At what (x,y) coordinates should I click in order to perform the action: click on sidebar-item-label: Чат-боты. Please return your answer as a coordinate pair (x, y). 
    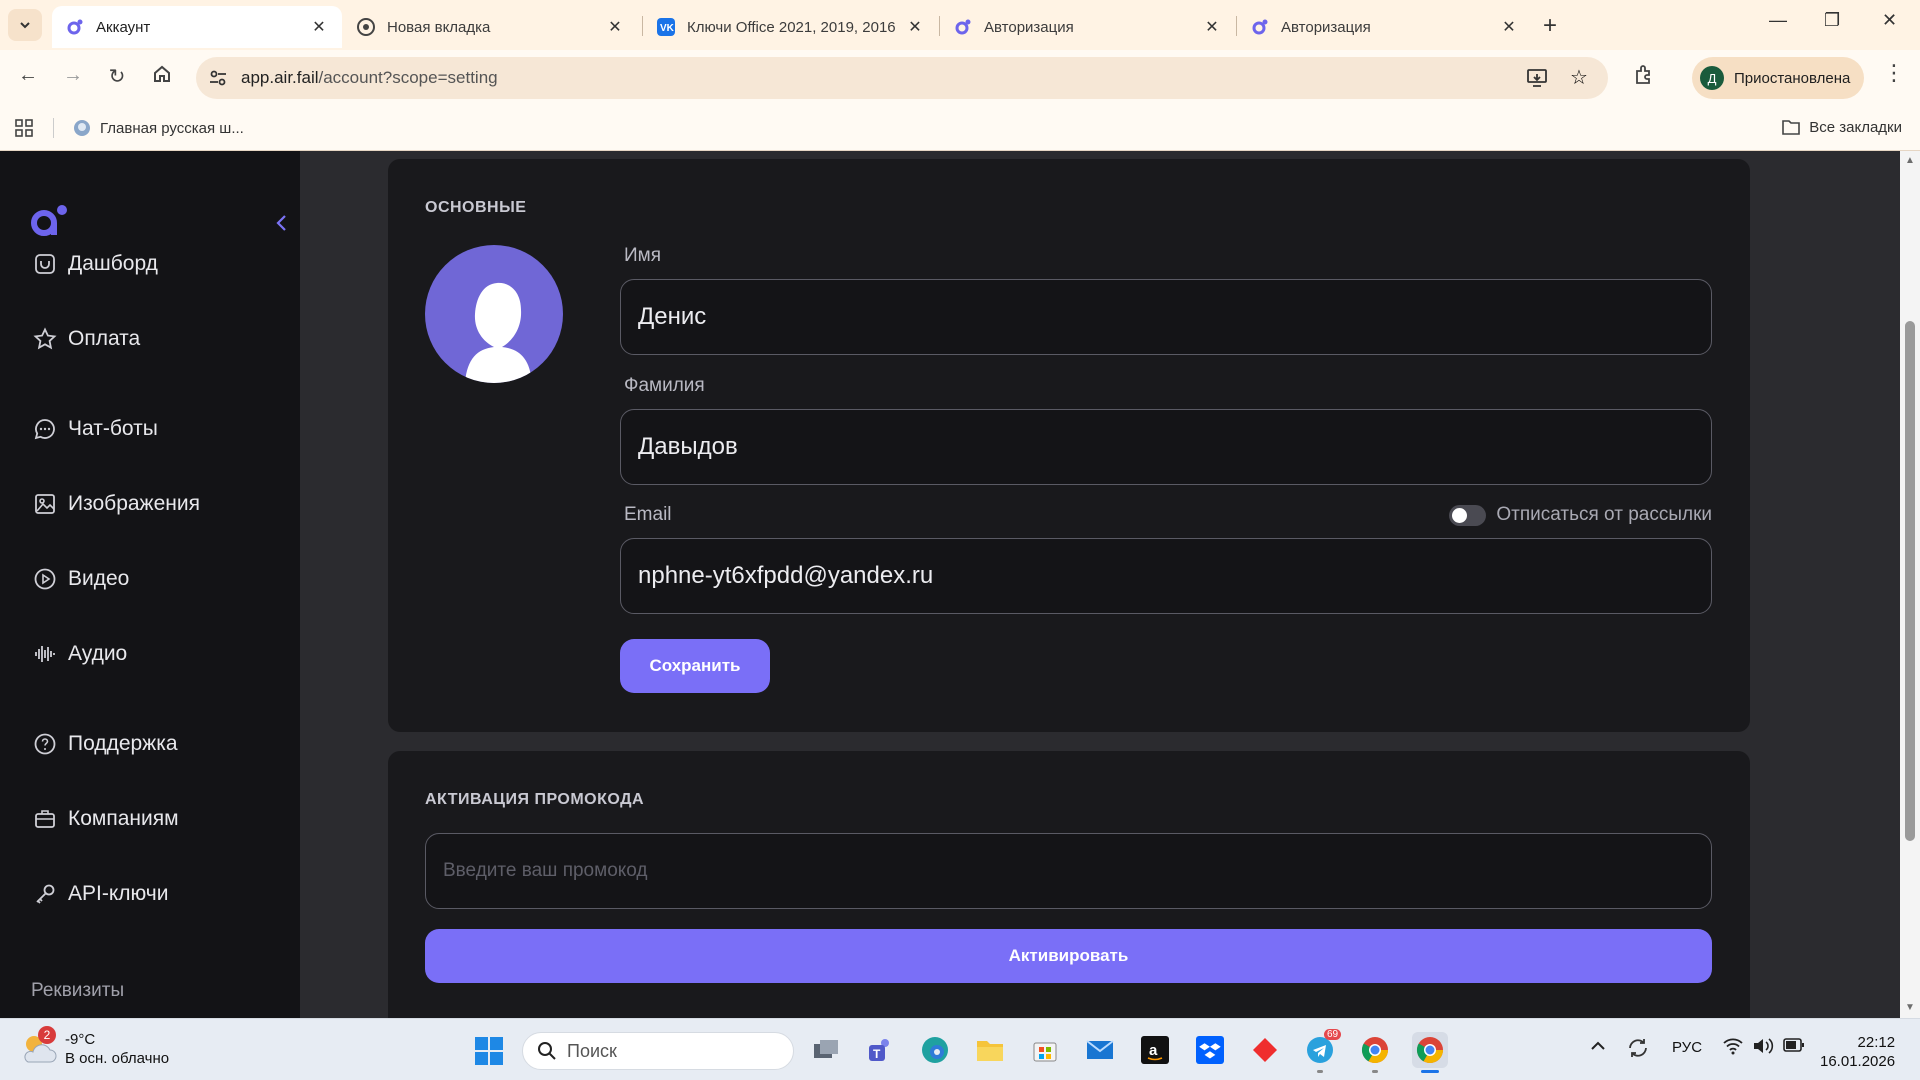
    Looking at the image, I should click on (113, 428).